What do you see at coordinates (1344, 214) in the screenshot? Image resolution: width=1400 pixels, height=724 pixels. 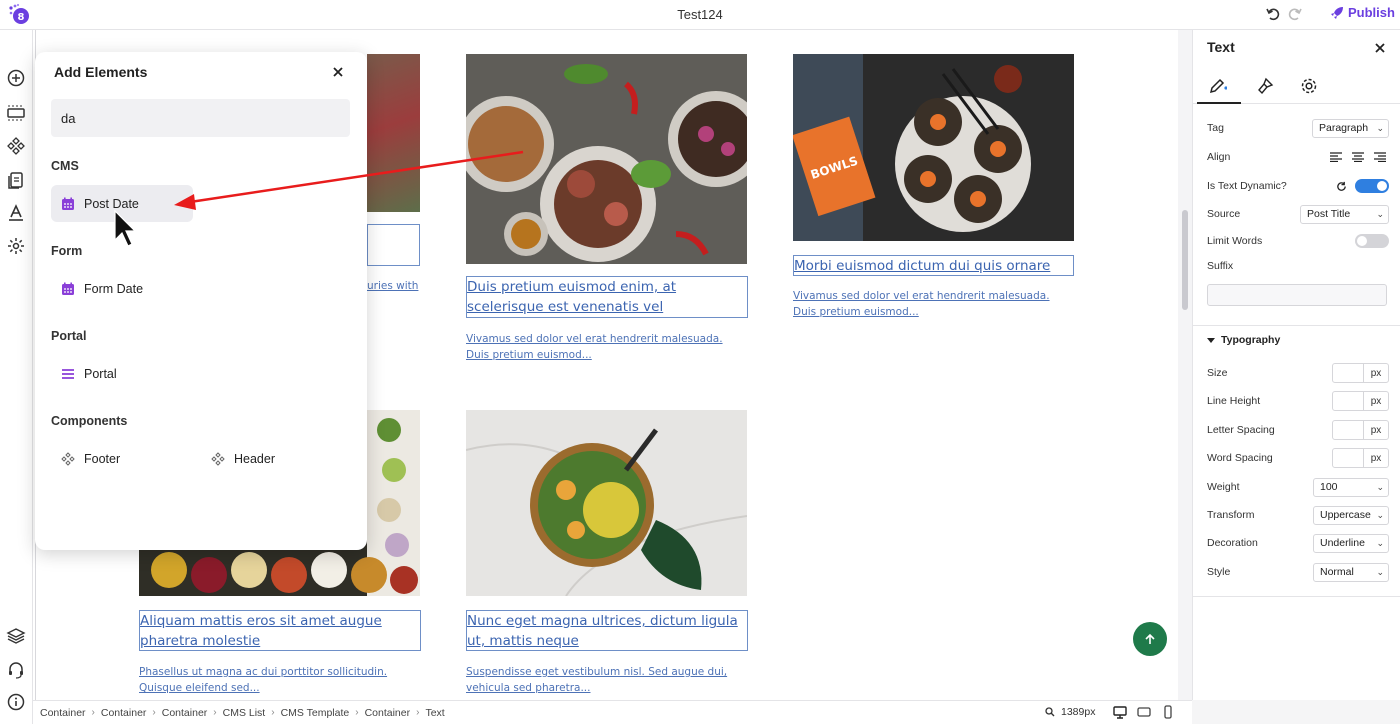 I see `source-select: Post Title ⌄` at bounding box center [1344, 214].